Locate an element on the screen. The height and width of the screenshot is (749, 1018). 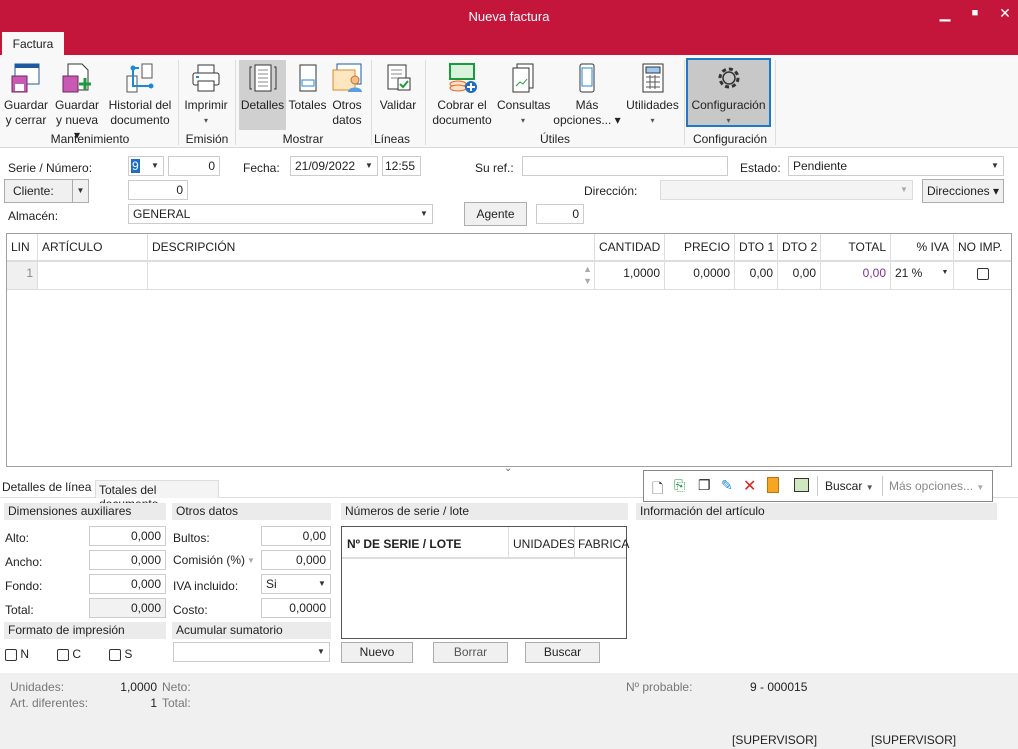
cell-noimp is located at coordinates (982, 276).